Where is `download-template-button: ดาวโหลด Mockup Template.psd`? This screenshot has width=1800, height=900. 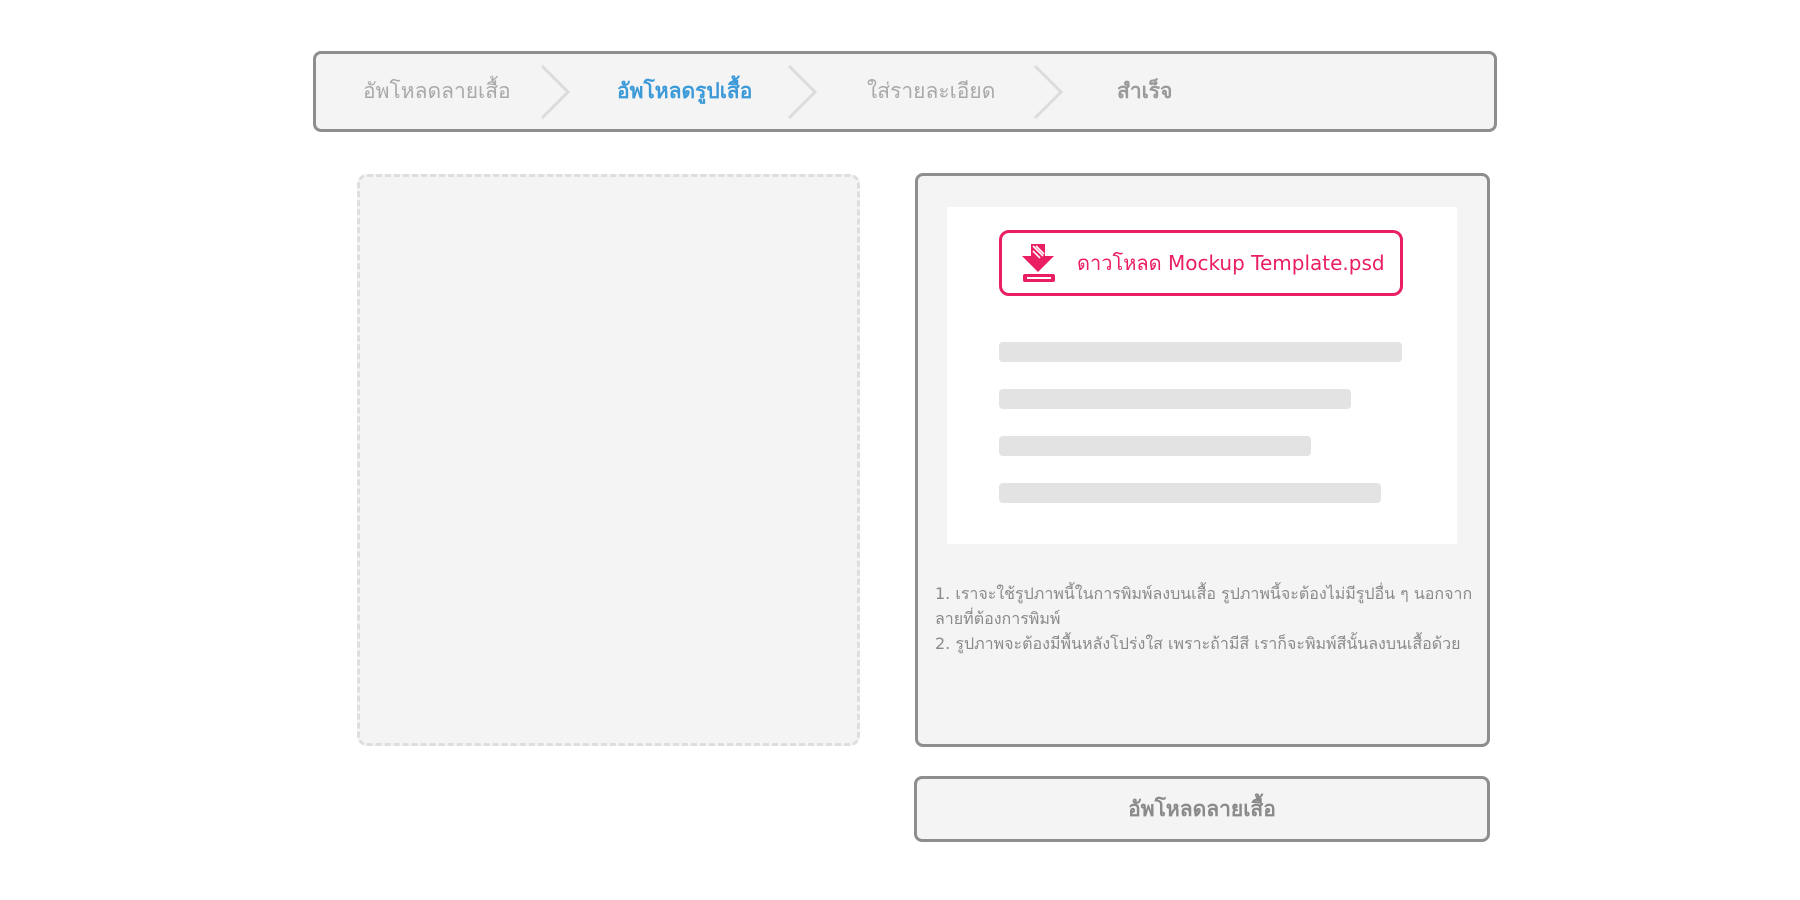
download-template-button: ดาวโหลด Mockup Template.psd is located at coordinates (1201, 263).